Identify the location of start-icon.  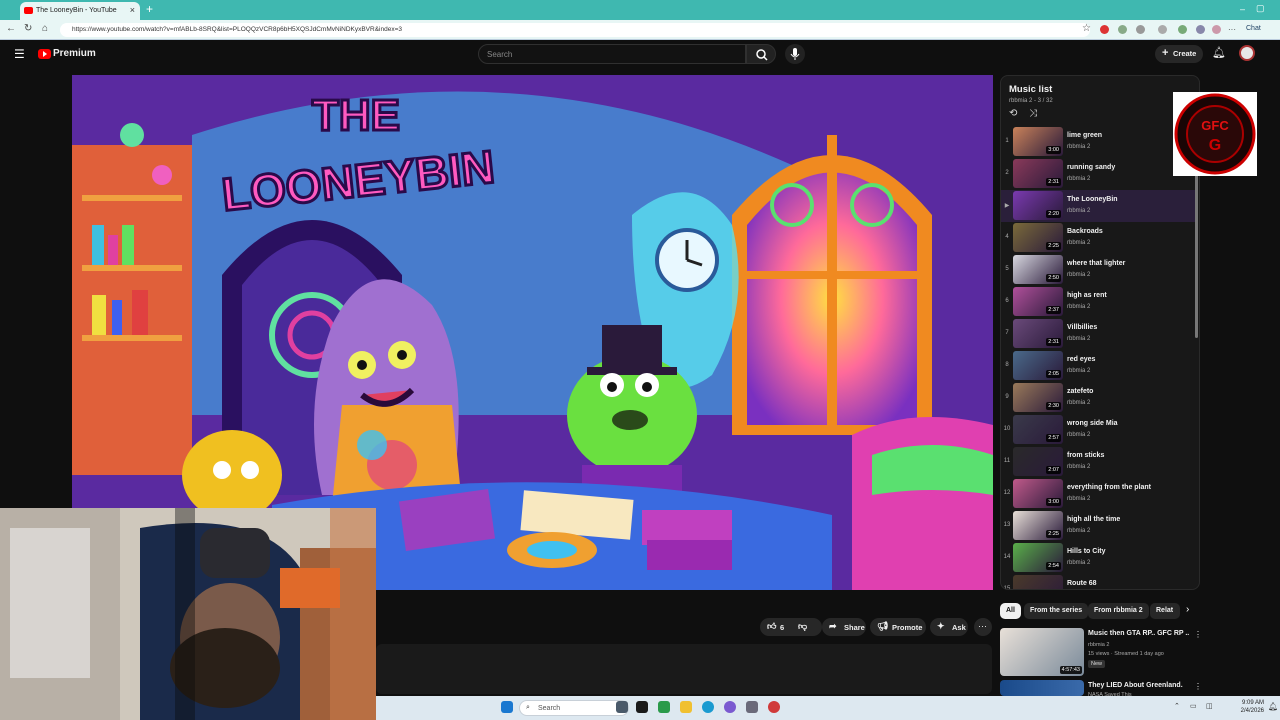
(507, 707).